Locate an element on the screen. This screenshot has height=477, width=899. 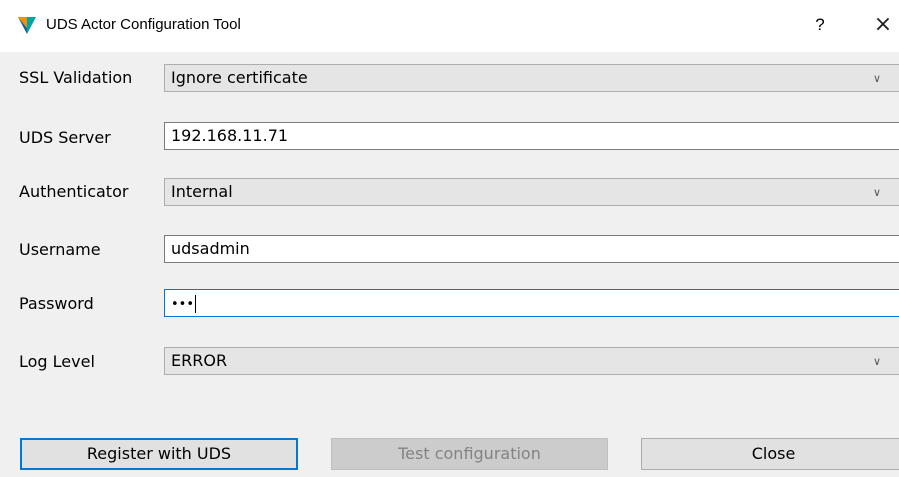
uds-server-value: 192.168.11.71 is located at coordinates (230, 135).